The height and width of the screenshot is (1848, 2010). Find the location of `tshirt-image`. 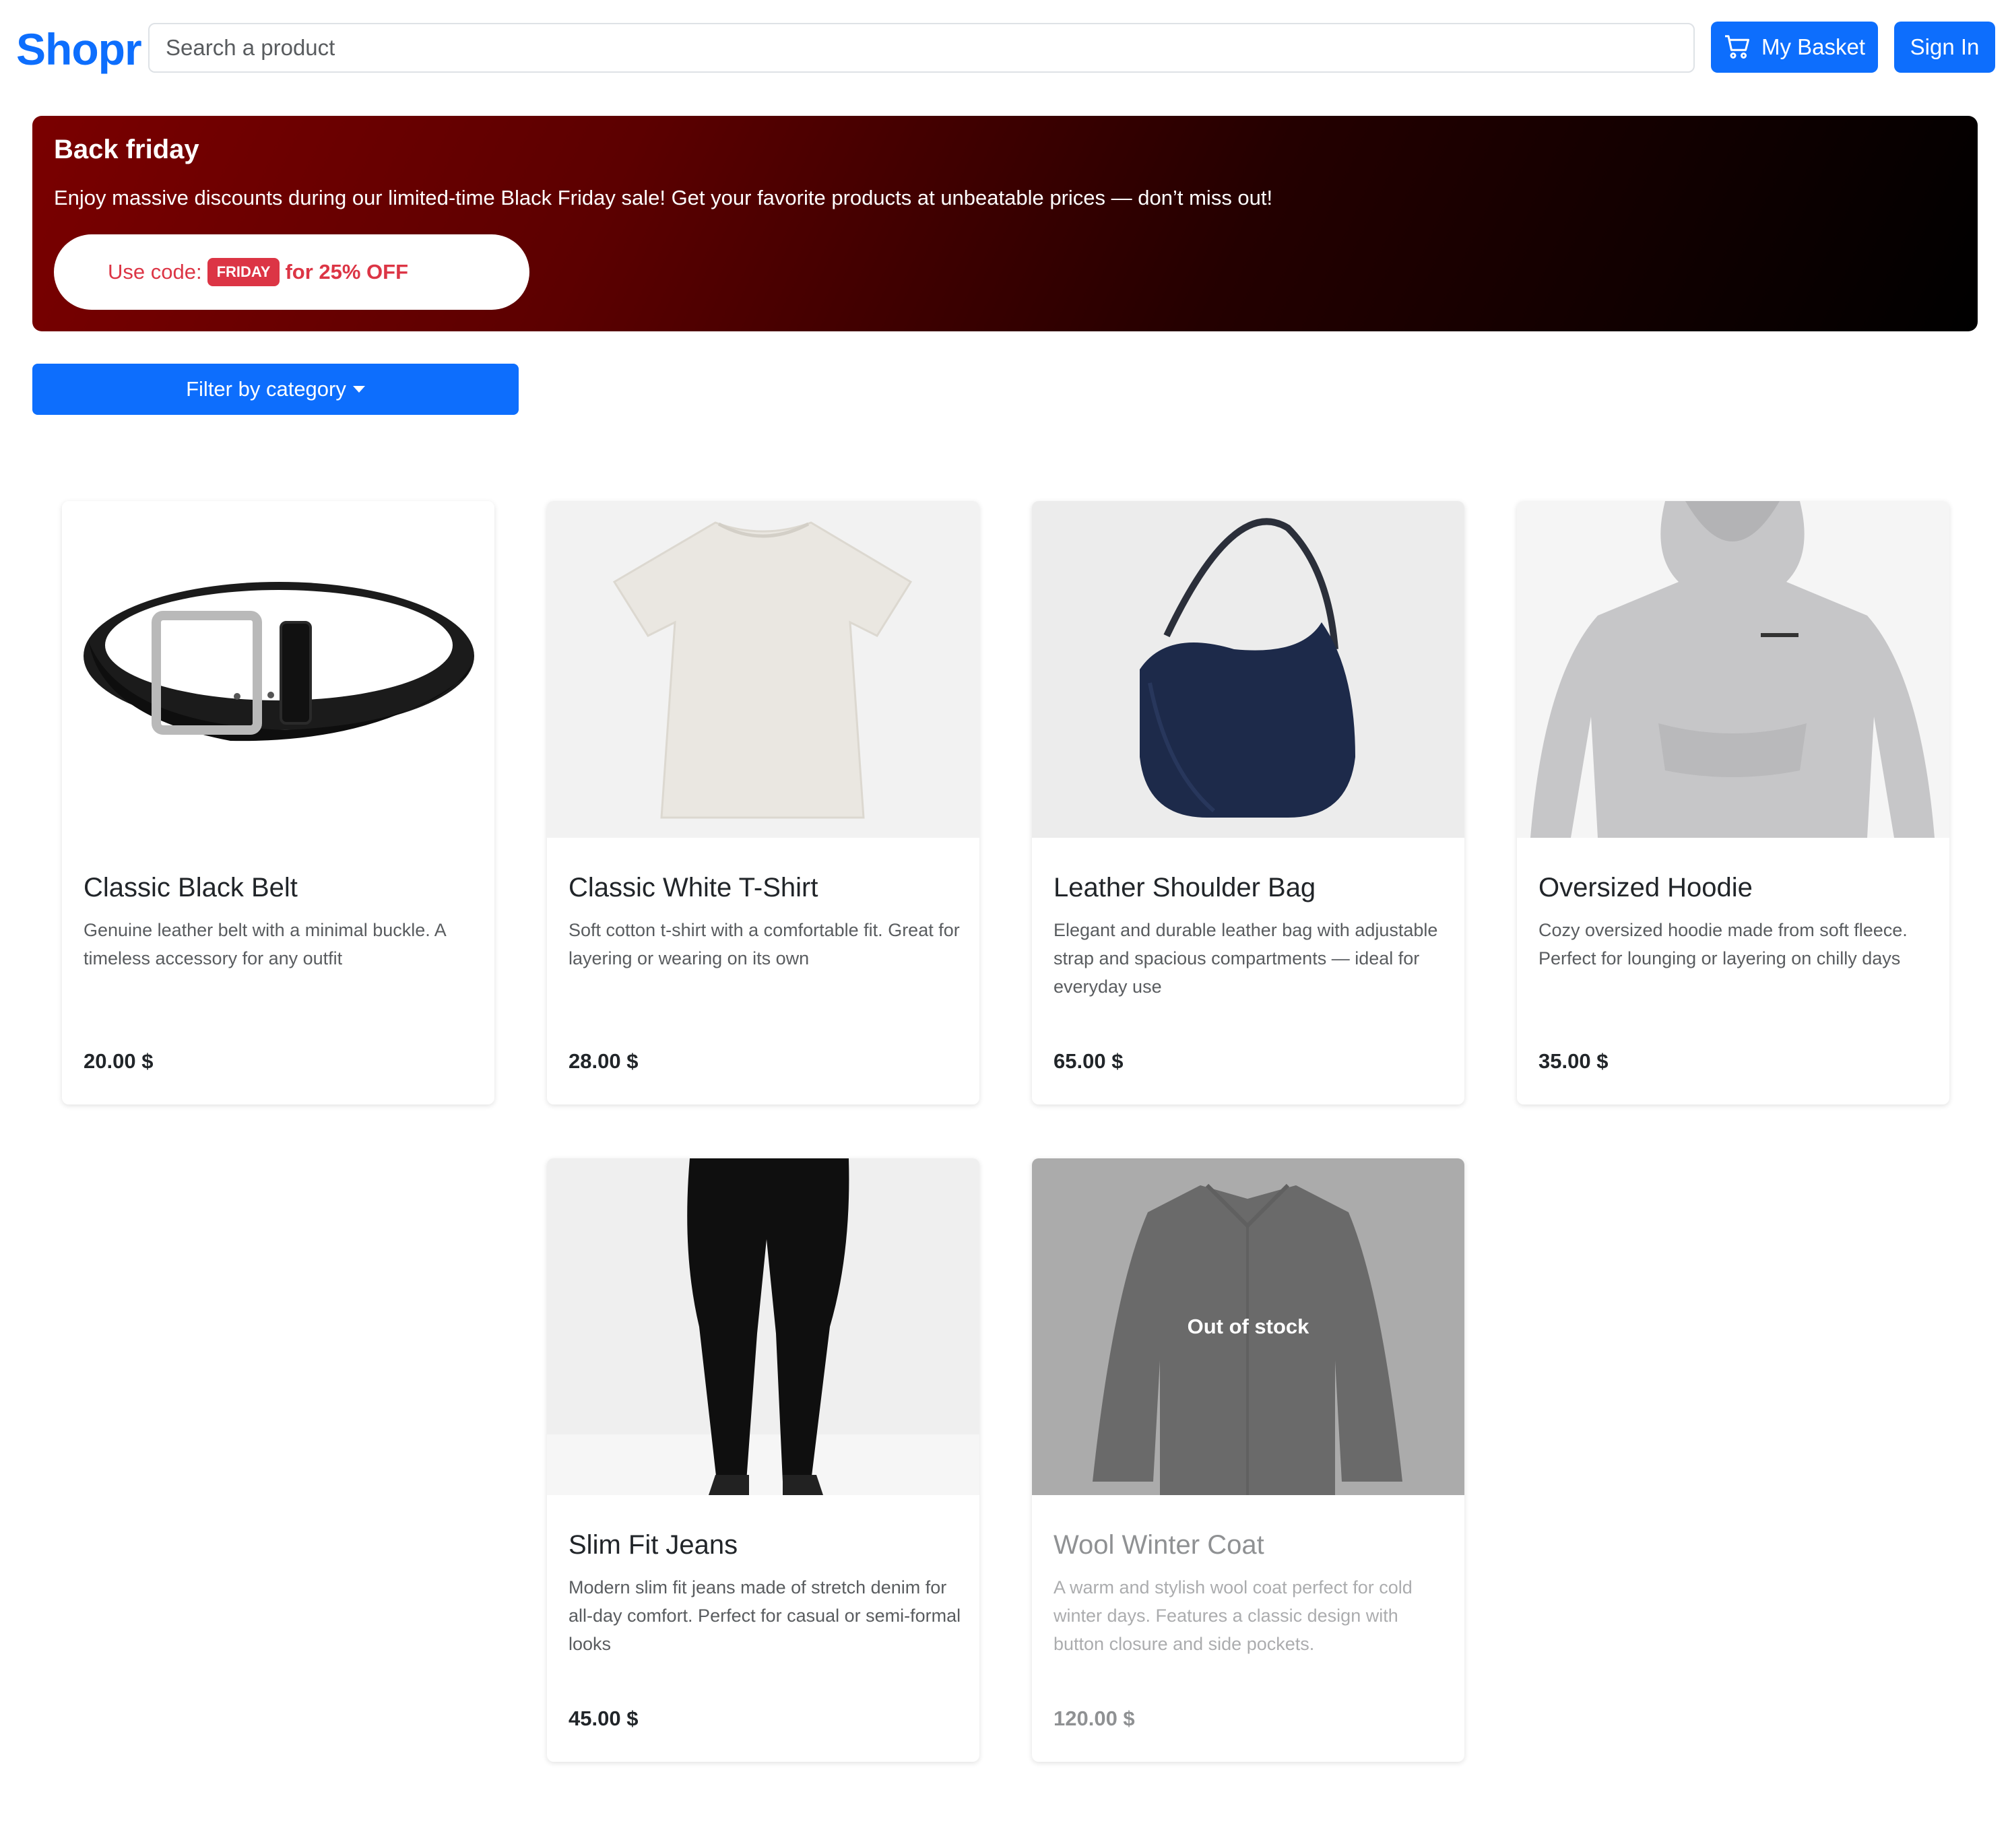

tshirt-image is located at coordinates (763, 669).